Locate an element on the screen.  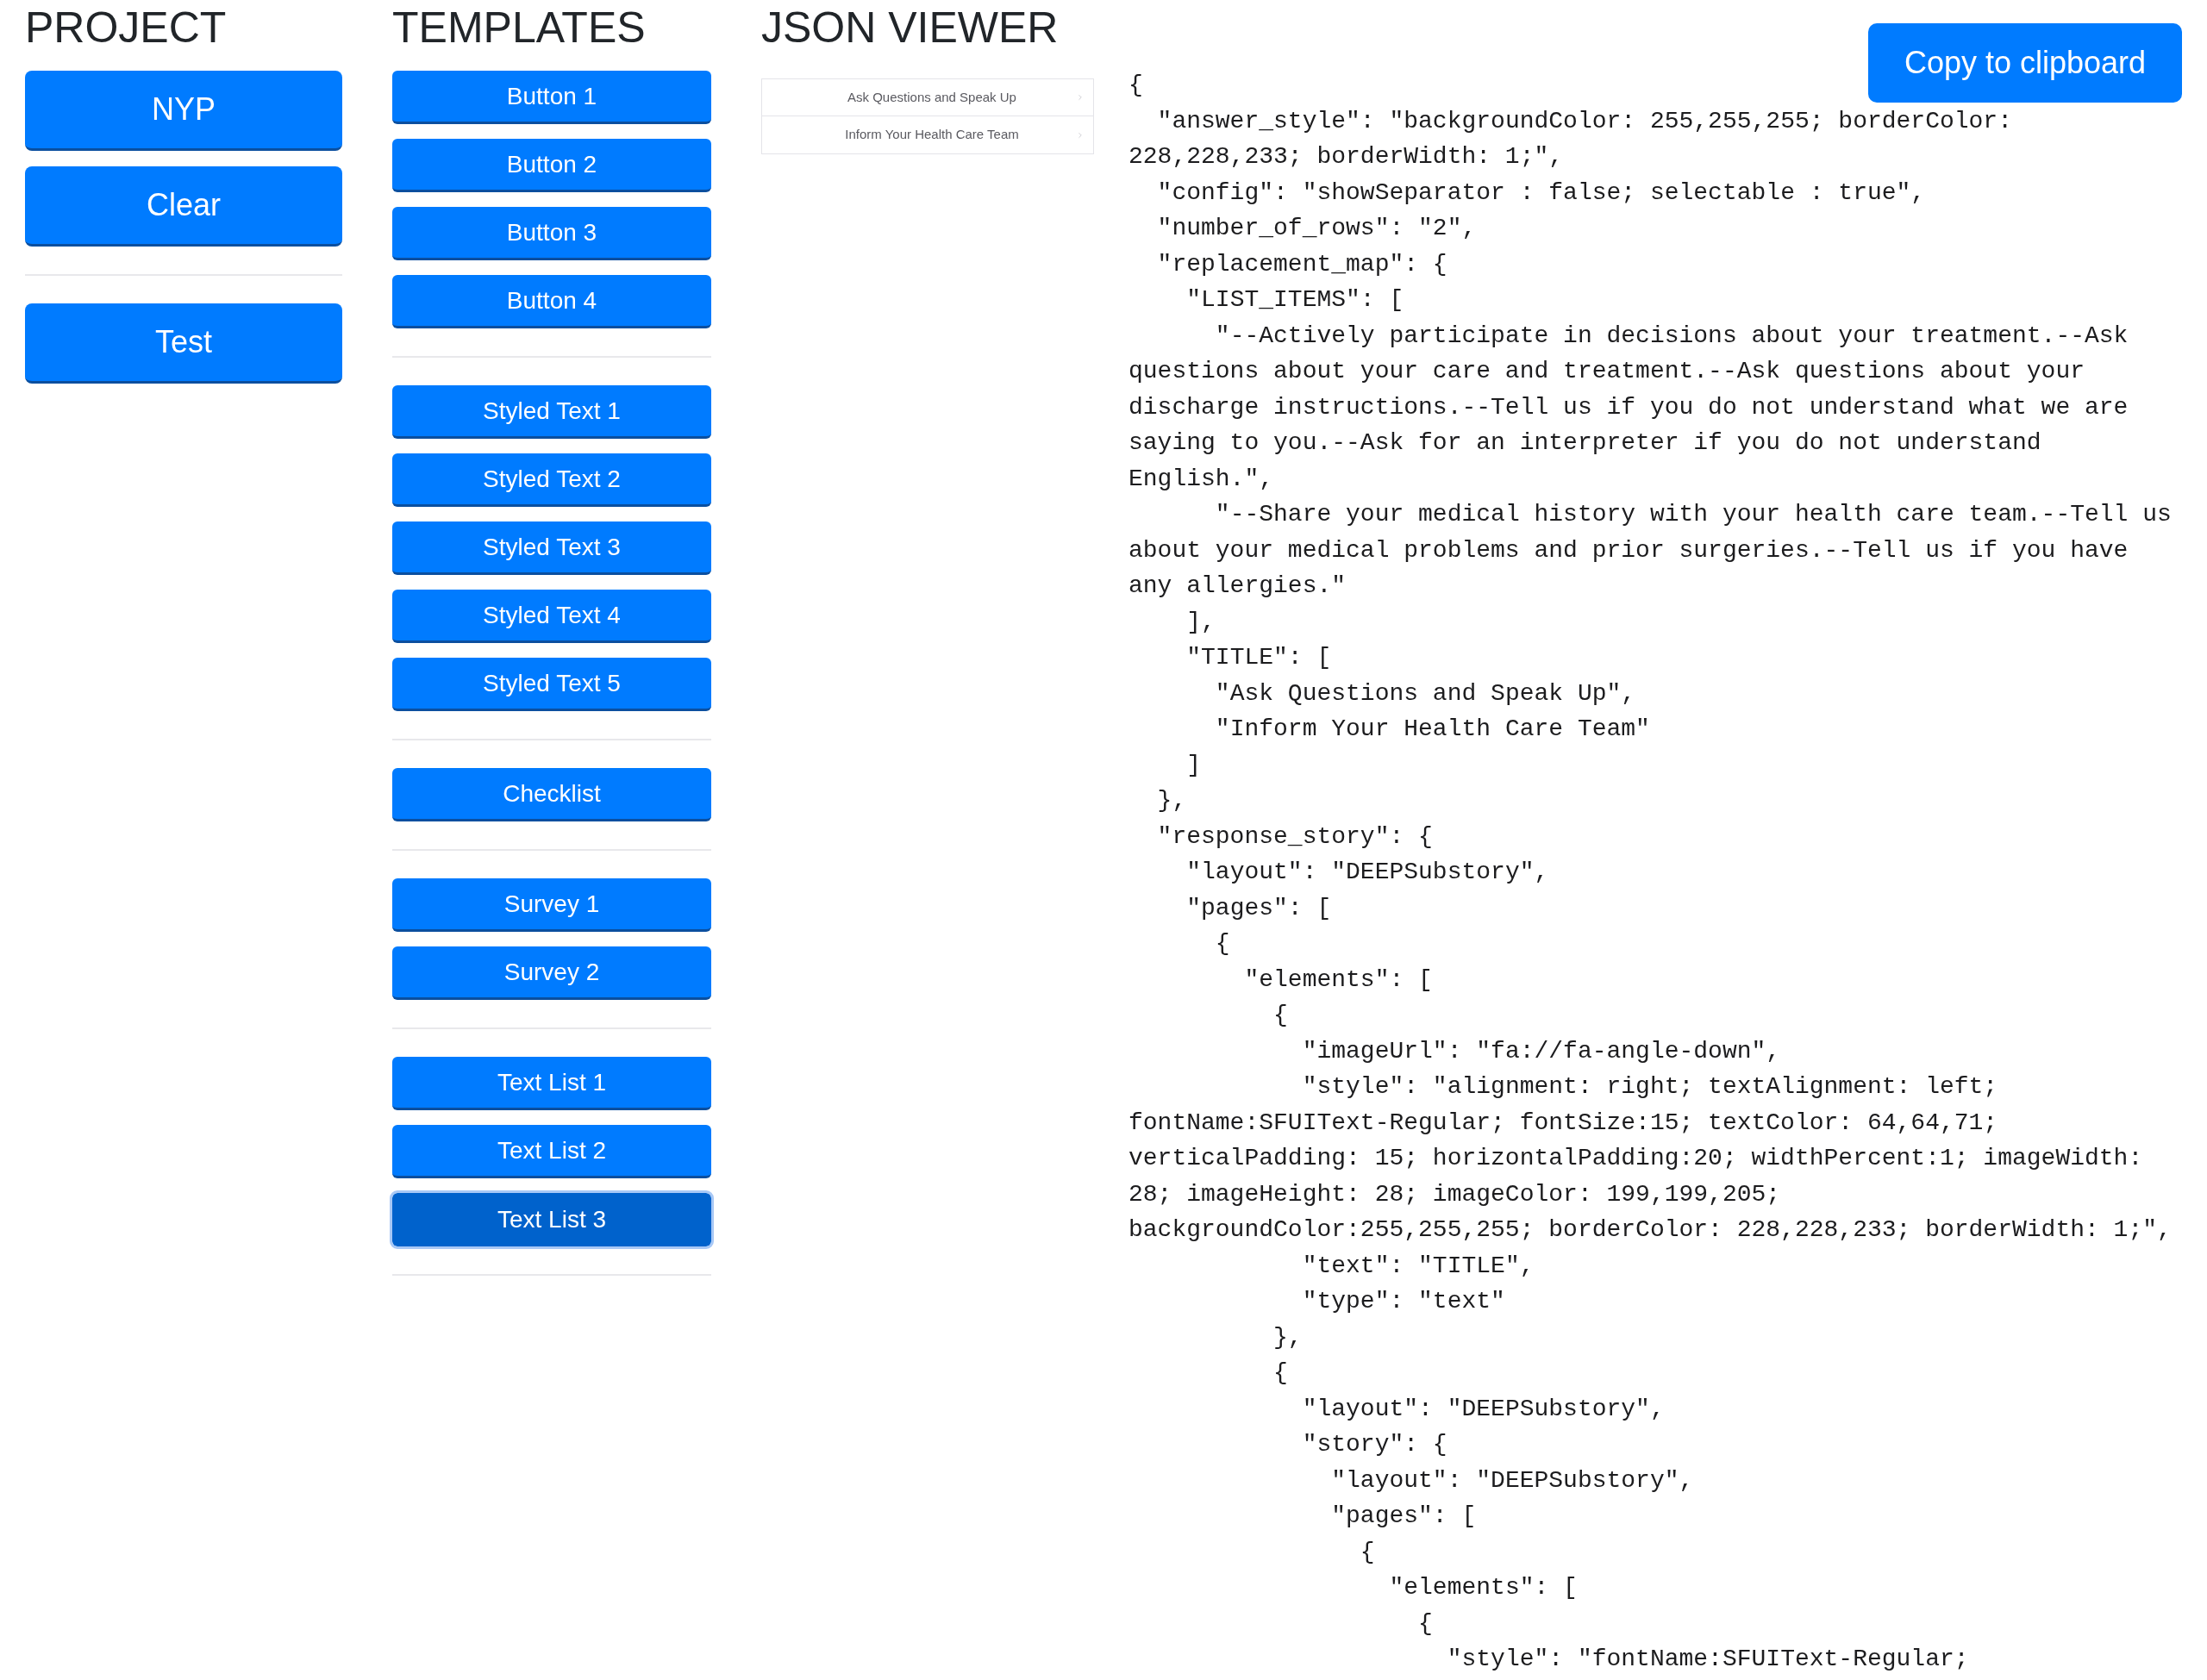
code-line: "TITLE": [ is located at coordinates (1258, 657).